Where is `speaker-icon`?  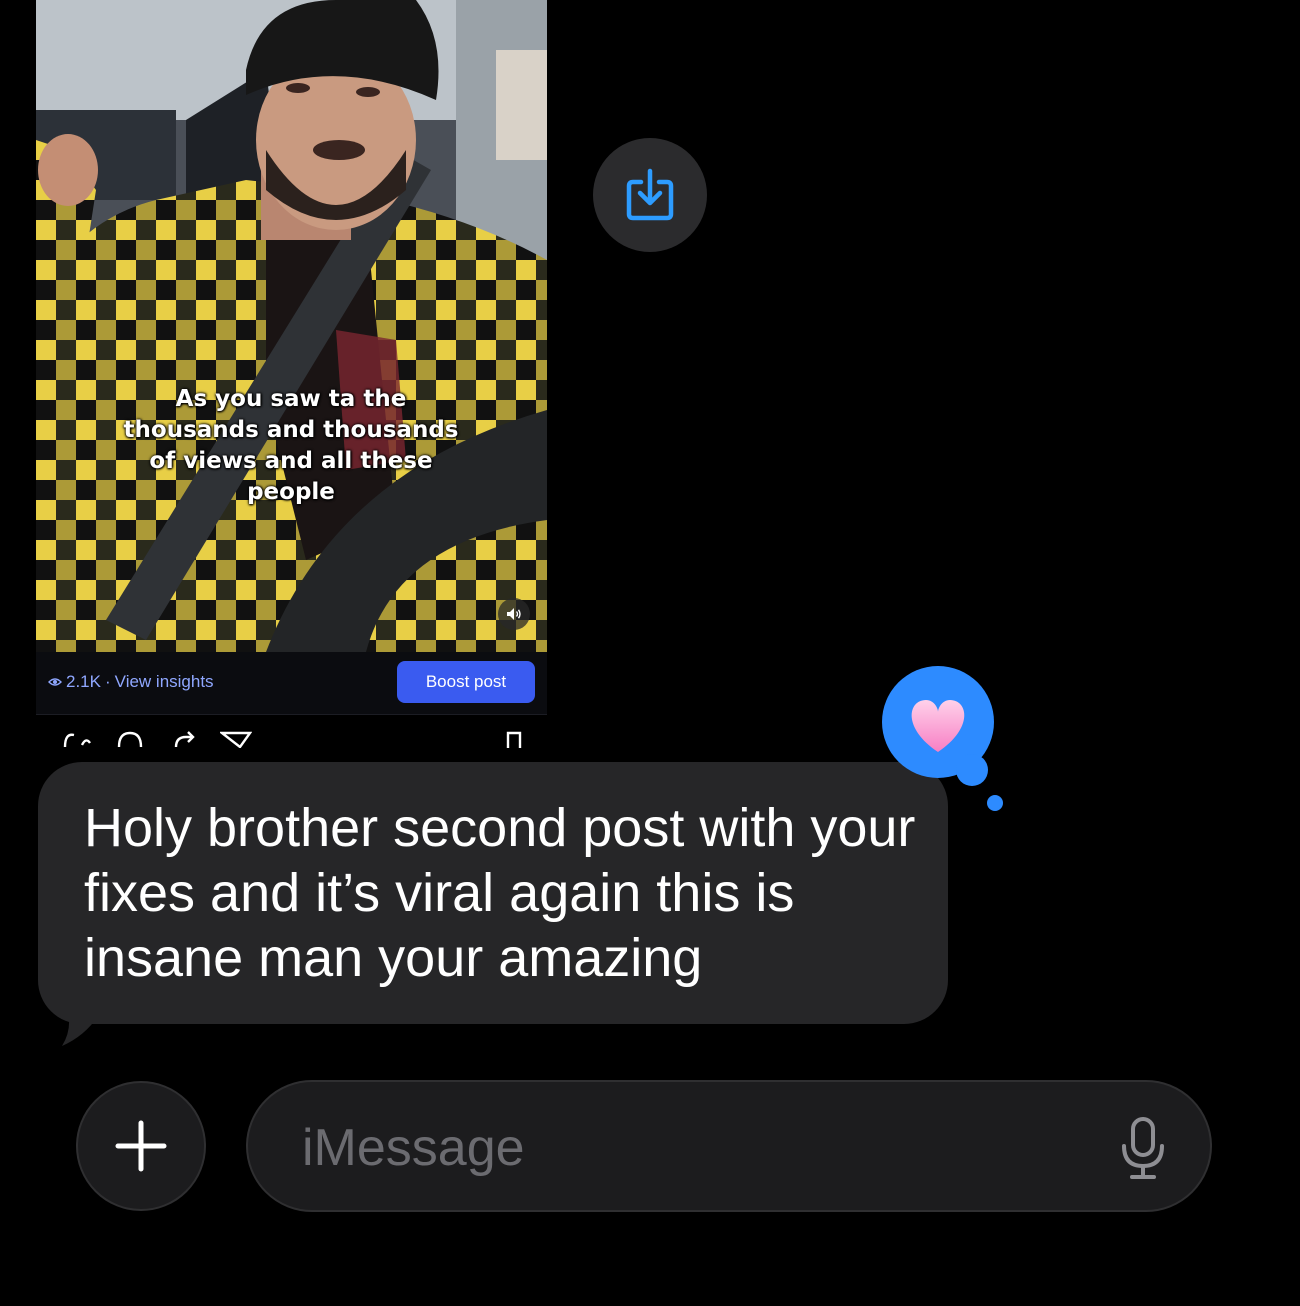 speaker-icon is located at coordinates (514, 614).